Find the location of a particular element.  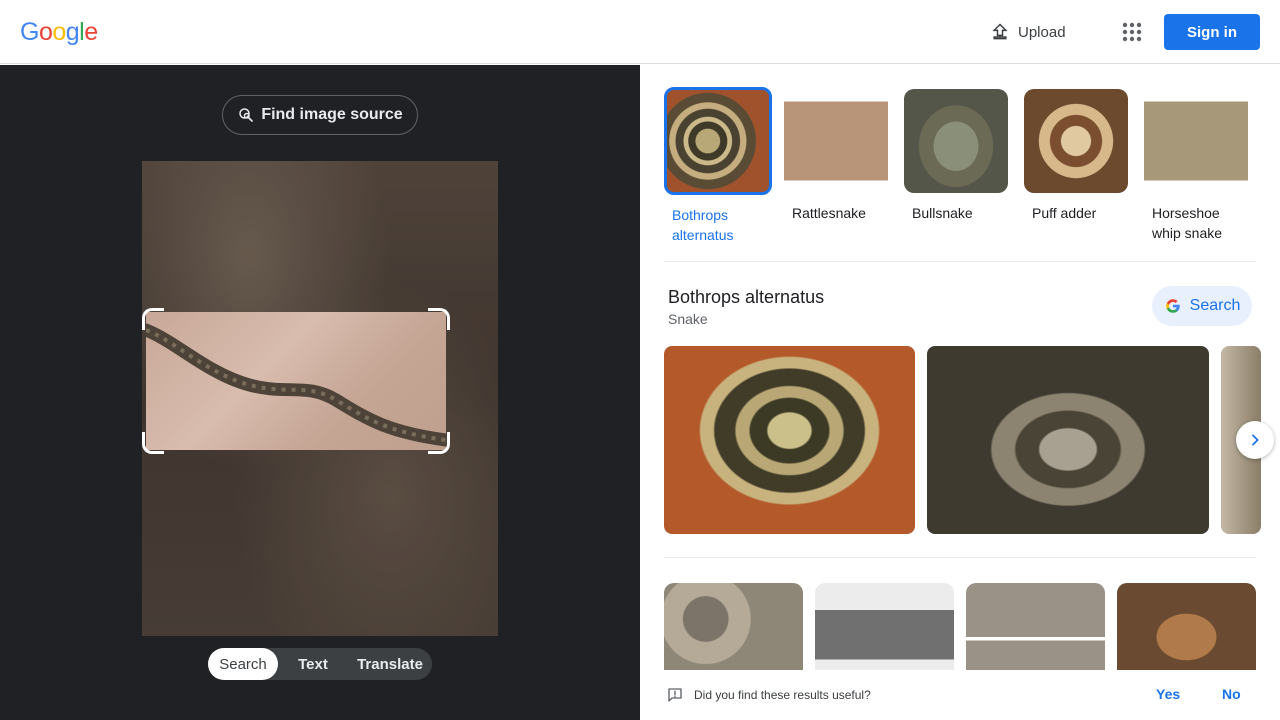

visual-matches-grid is located at coordinates (960, 628).